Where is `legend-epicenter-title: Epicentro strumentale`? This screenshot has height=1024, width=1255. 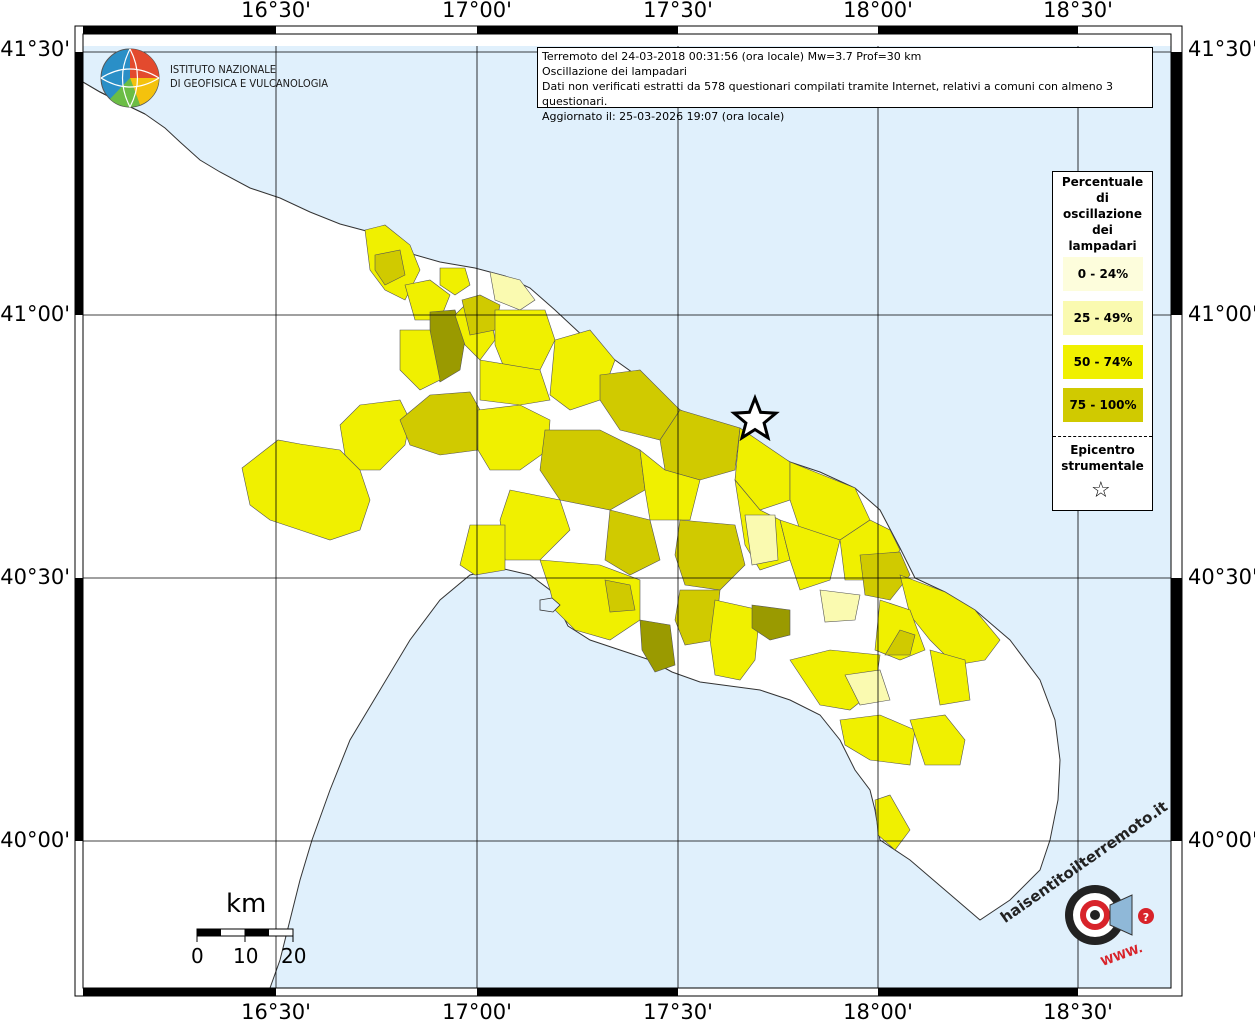
legend-epicenter-title: Epicentro strumentale is located at coordinates (1102, 458).